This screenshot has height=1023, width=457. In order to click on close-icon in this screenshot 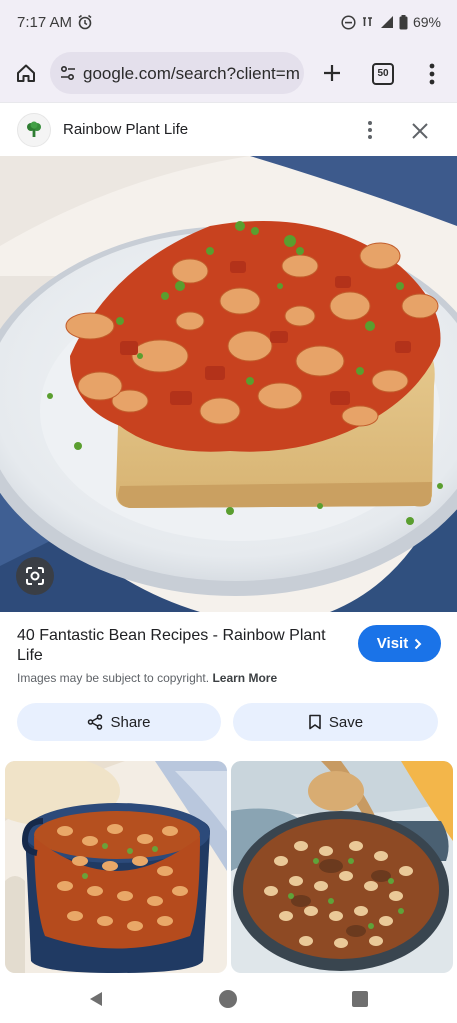, I will do `click(420, 131)`.